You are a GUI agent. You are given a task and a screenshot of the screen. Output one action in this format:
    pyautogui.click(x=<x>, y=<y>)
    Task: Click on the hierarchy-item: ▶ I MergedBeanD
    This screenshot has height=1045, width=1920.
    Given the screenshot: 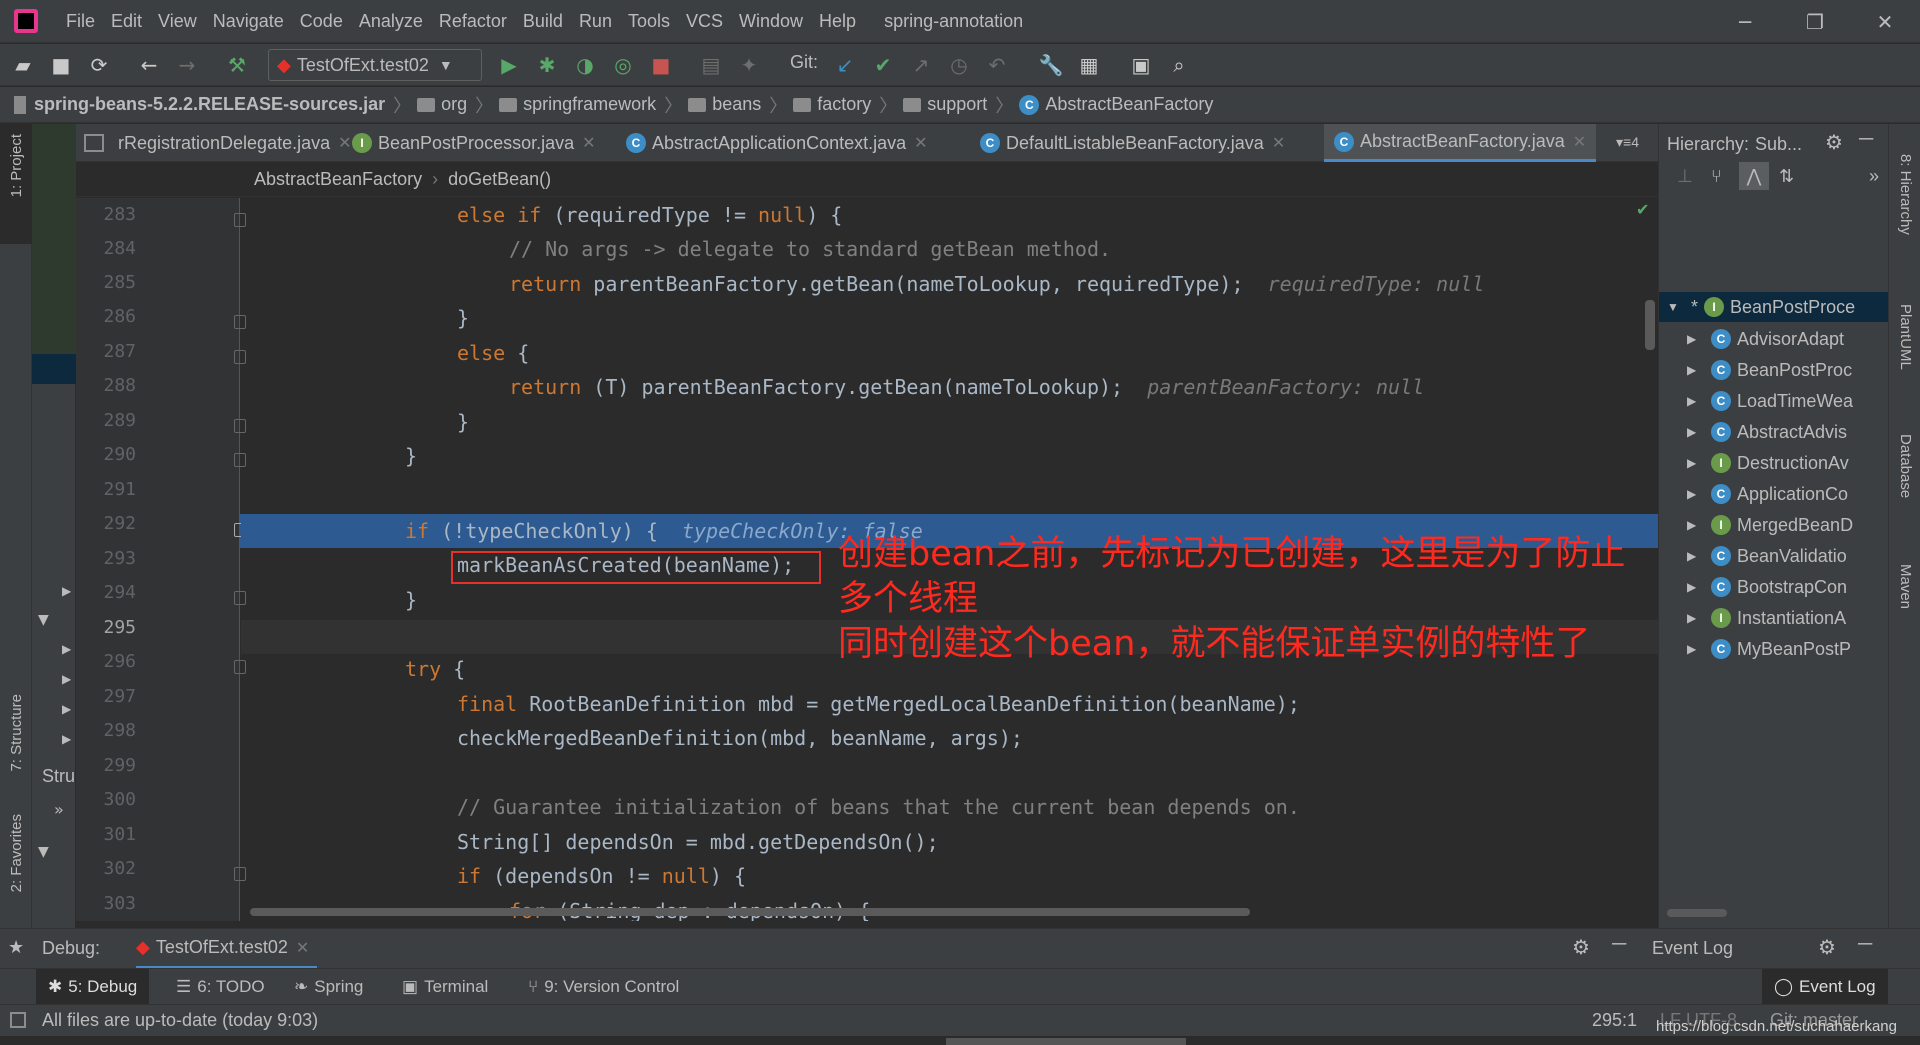 What is the action you would take?
    pyautogui.click(x=1770, y=525)
    